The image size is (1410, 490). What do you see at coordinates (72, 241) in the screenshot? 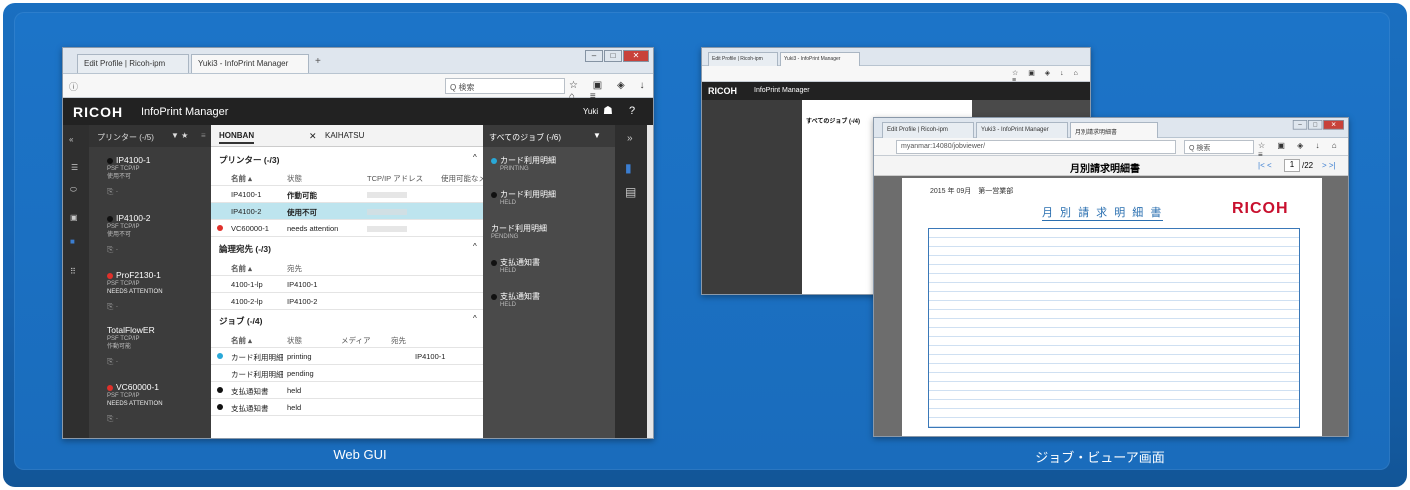
I see `printer-icon: ■` at bounding box center [72, 241].